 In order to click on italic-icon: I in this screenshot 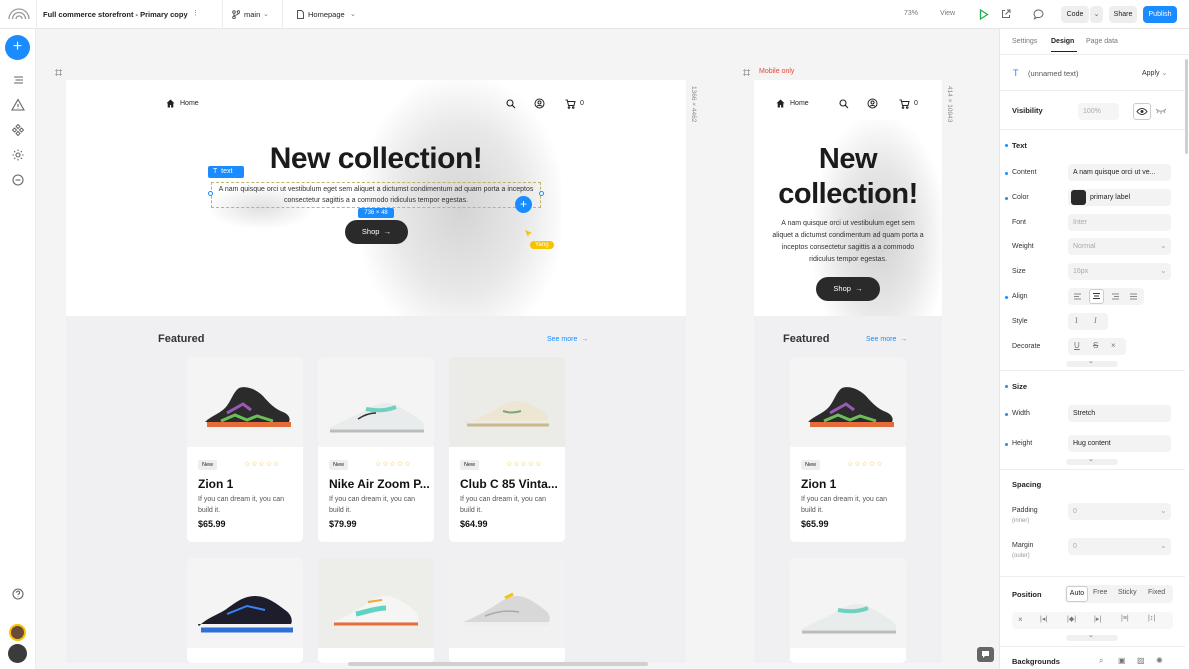, I will do `click(1076, 320)`.